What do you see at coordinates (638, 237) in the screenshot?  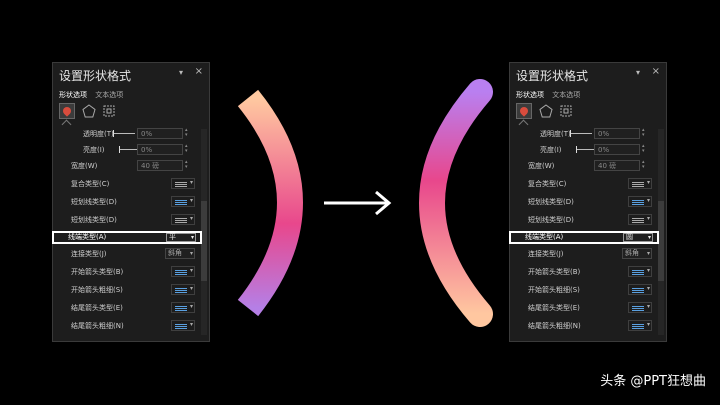 I see `cap-type-dropdown: 圆` at bounding box center [638, 237].